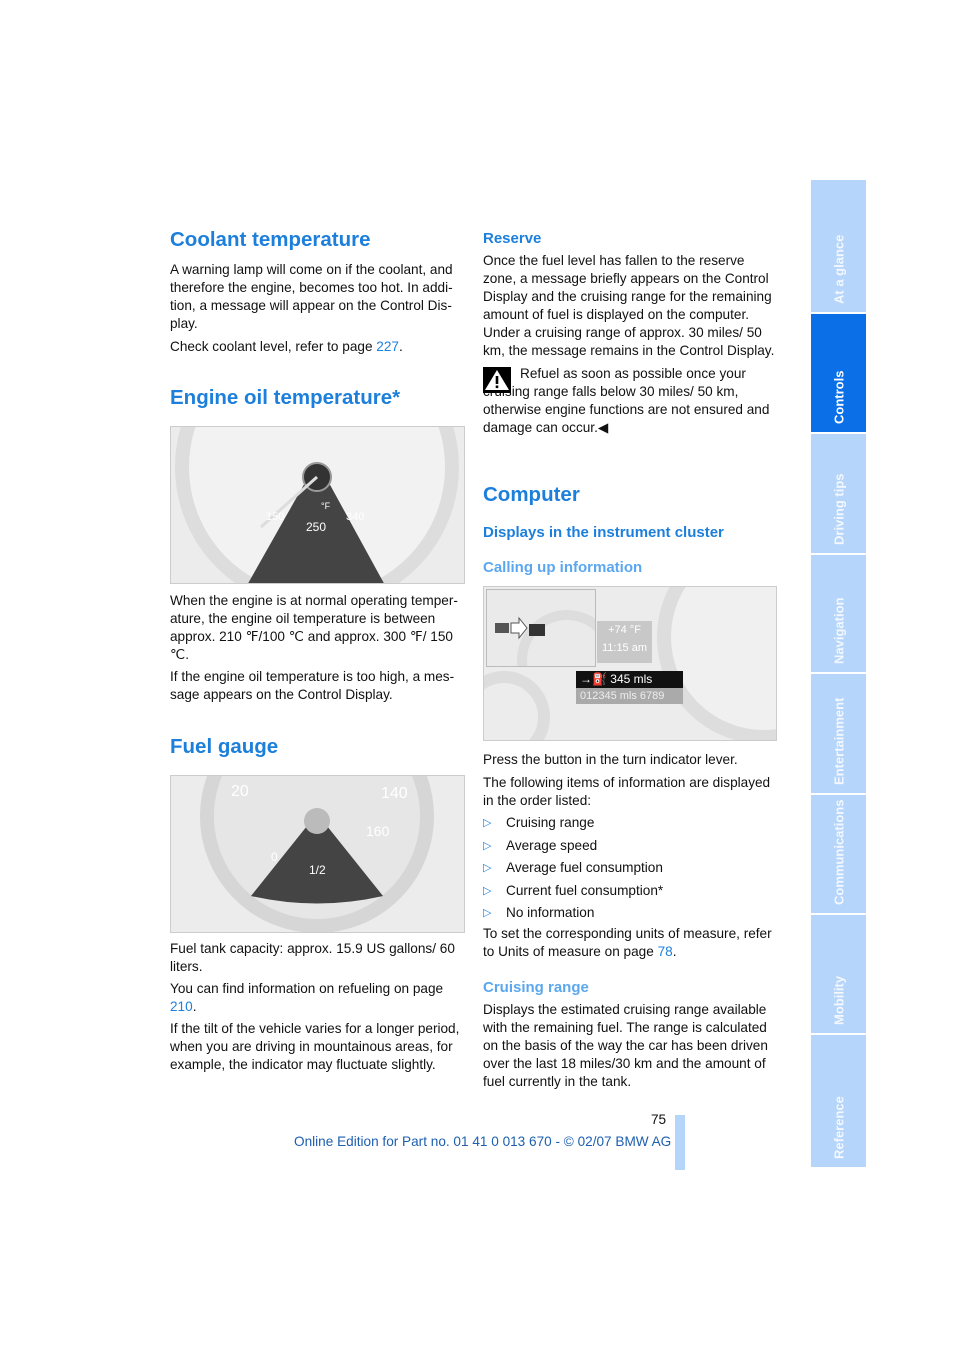  Describe the element at coordinates (224, 746) in the screenshot. I see `fuel-heading: Fuel gauge` at that location.